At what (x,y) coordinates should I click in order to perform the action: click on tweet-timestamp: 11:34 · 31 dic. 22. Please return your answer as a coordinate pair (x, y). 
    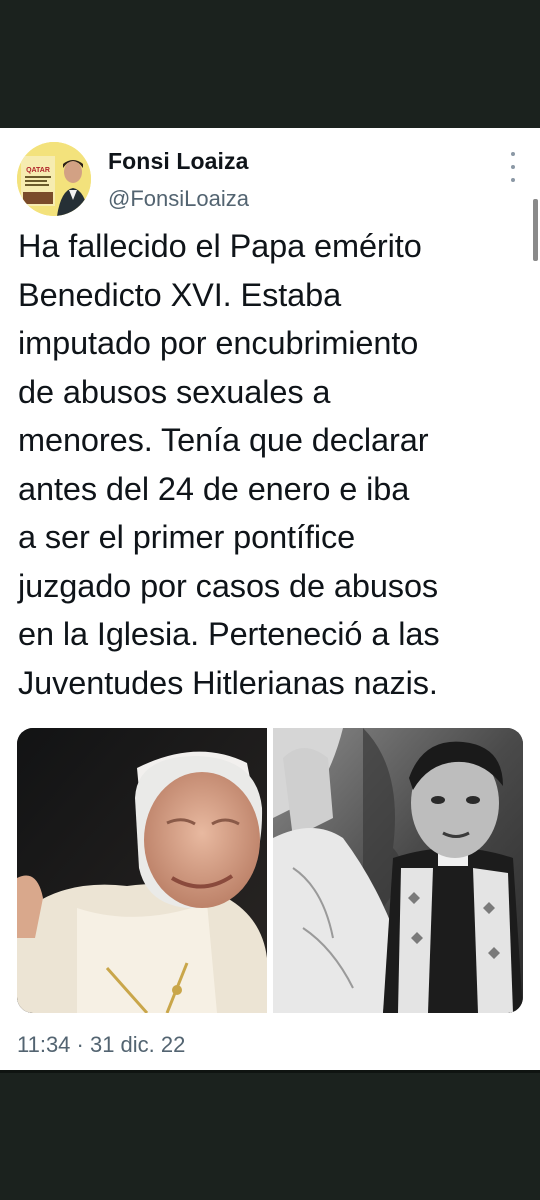
    Looking at the image, I should click on (101, 1045).